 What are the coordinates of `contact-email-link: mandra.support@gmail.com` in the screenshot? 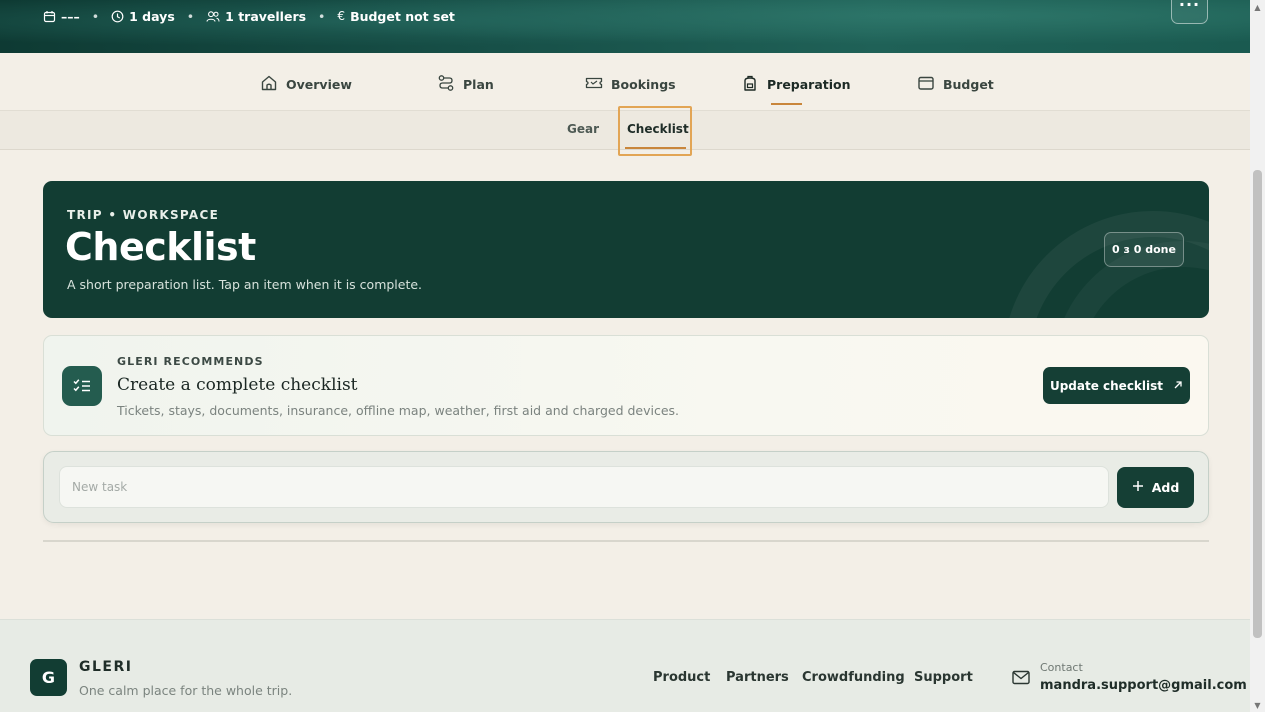 It's located at (1143, 685).